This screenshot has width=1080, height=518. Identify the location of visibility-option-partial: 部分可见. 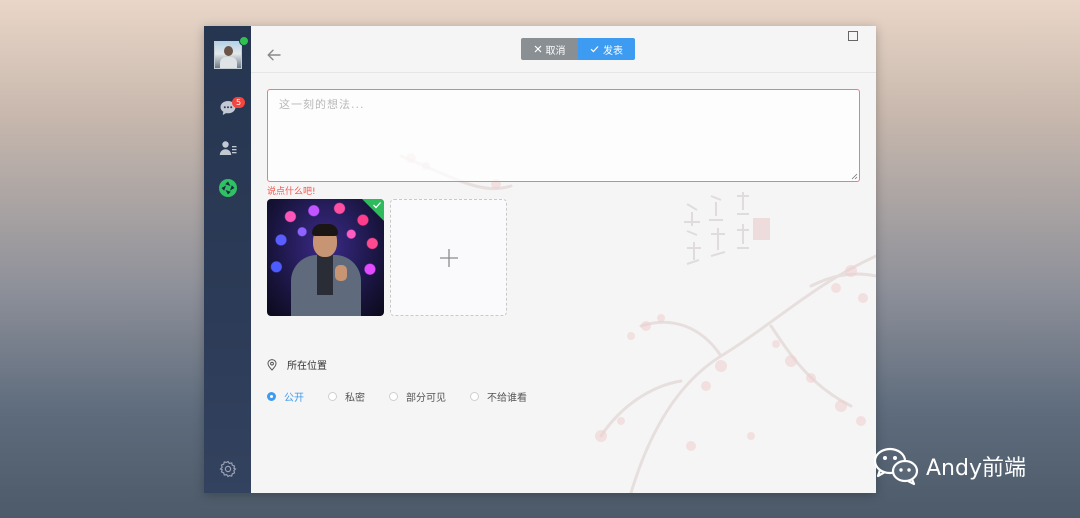
(417, 396).